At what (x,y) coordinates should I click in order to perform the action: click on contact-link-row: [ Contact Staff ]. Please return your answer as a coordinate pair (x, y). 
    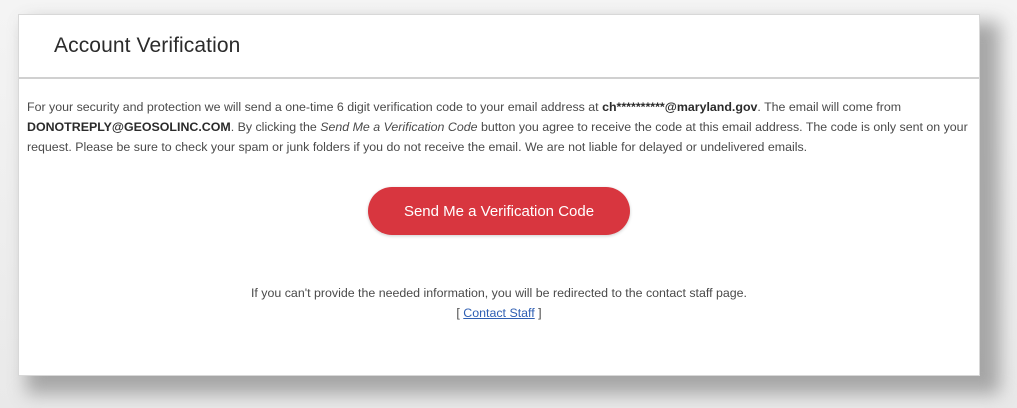
    Looking at the image, I should click on (499, 313).